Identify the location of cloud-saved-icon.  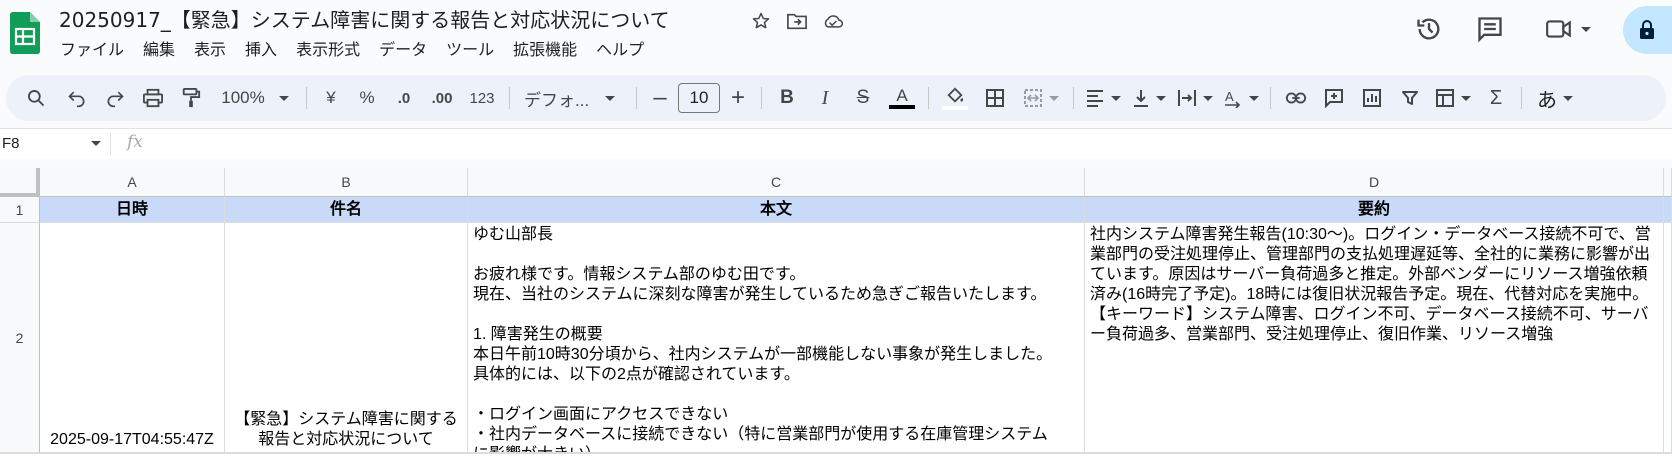
(833, 21).